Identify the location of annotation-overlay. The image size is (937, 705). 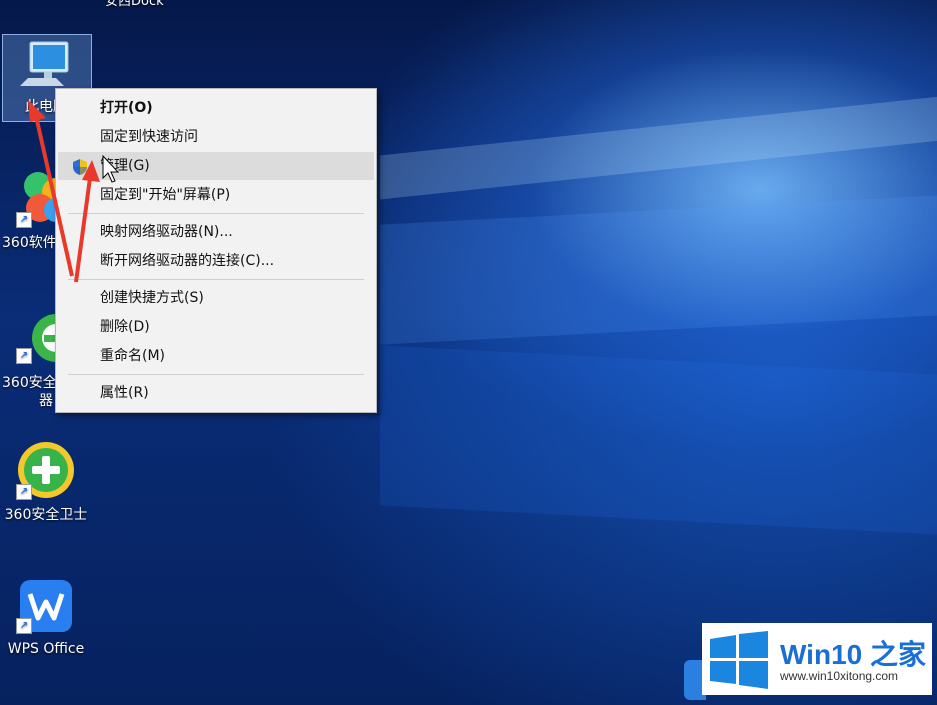
(74, 191).